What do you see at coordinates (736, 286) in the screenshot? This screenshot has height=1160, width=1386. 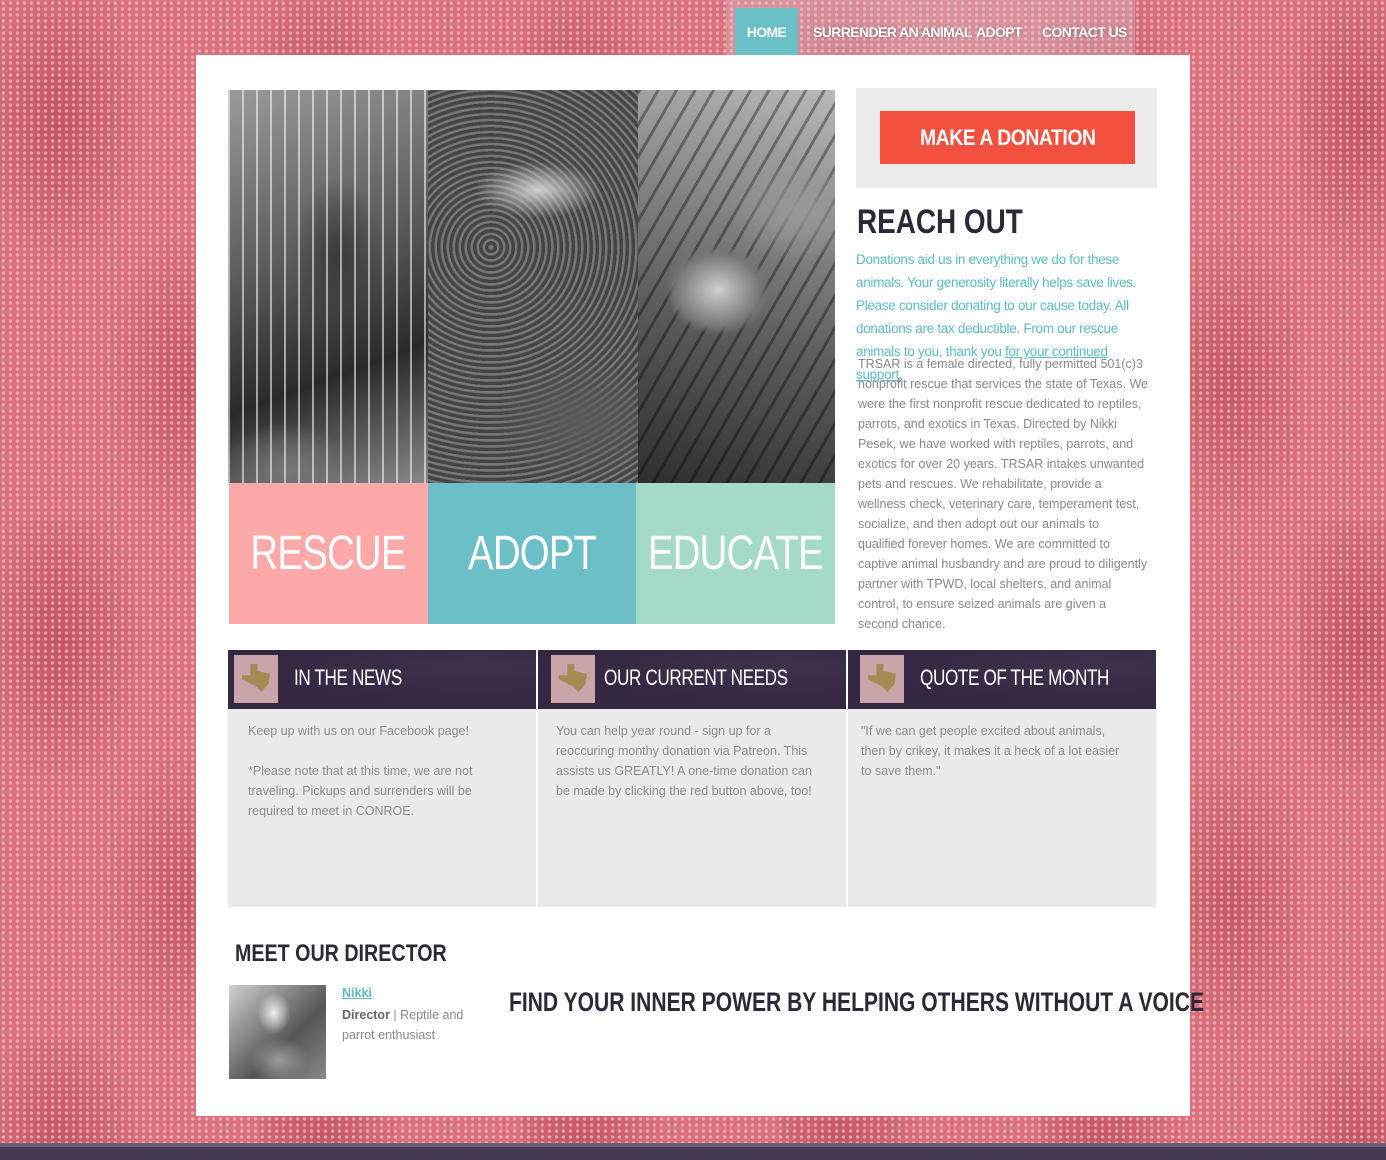 I see `tortoise-photo` at bounding box center [736, 286].